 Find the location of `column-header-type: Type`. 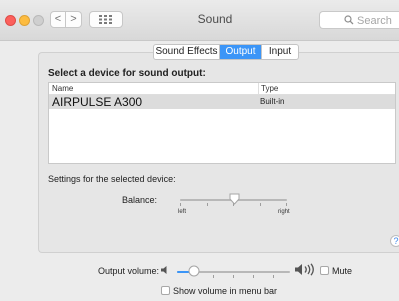

column-header-type: Type is located at coordinates (268, 88).